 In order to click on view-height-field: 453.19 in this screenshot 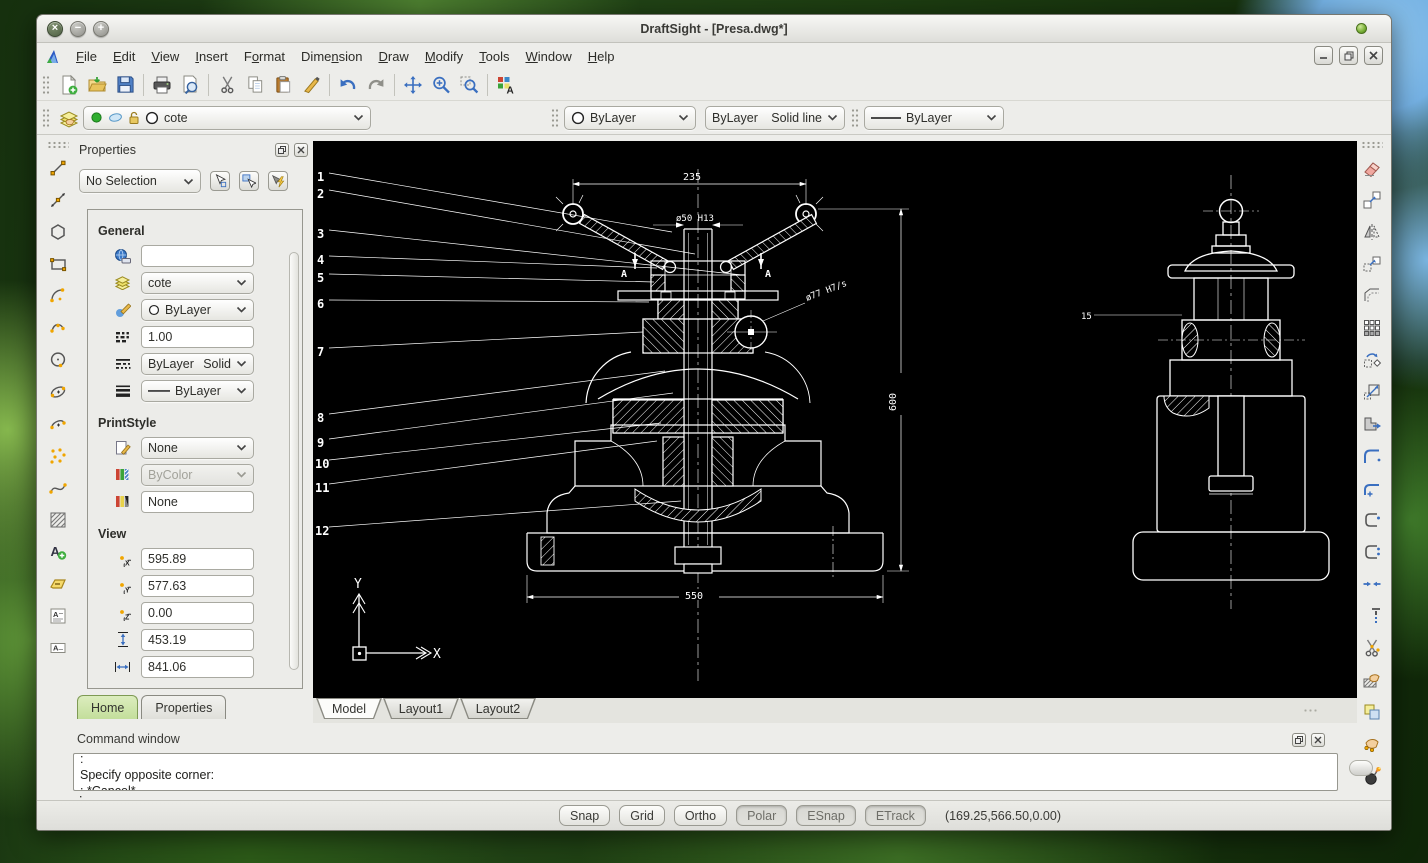, I will do `click(197, 639)`.